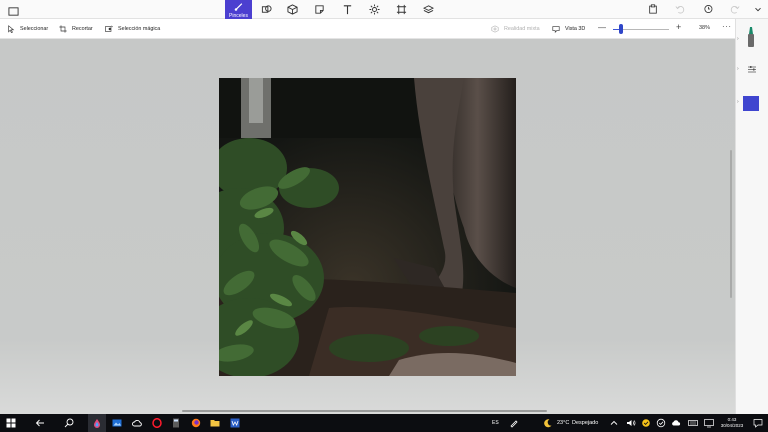 The image size is (768, 432). Describe the element at coordinates (751, 216) in the screenshot. I see `side-panel: › › ›` at that location.